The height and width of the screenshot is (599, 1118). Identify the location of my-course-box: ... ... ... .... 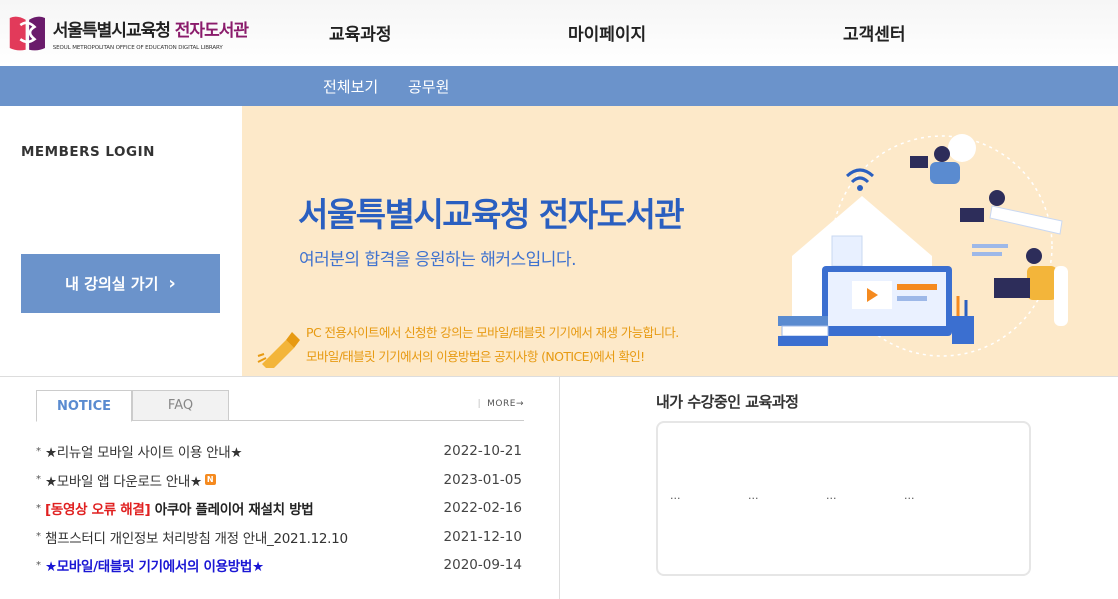
(843, 498).